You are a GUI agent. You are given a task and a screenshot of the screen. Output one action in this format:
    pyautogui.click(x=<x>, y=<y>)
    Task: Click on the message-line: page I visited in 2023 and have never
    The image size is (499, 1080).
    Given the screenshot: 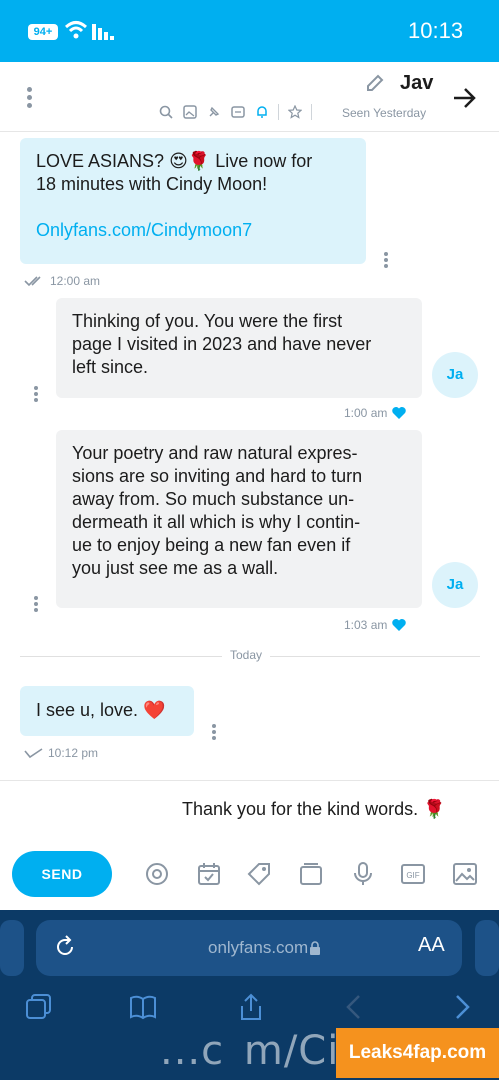 What is the action you would take?
    pyautogui.click(x=222, y=344)
    